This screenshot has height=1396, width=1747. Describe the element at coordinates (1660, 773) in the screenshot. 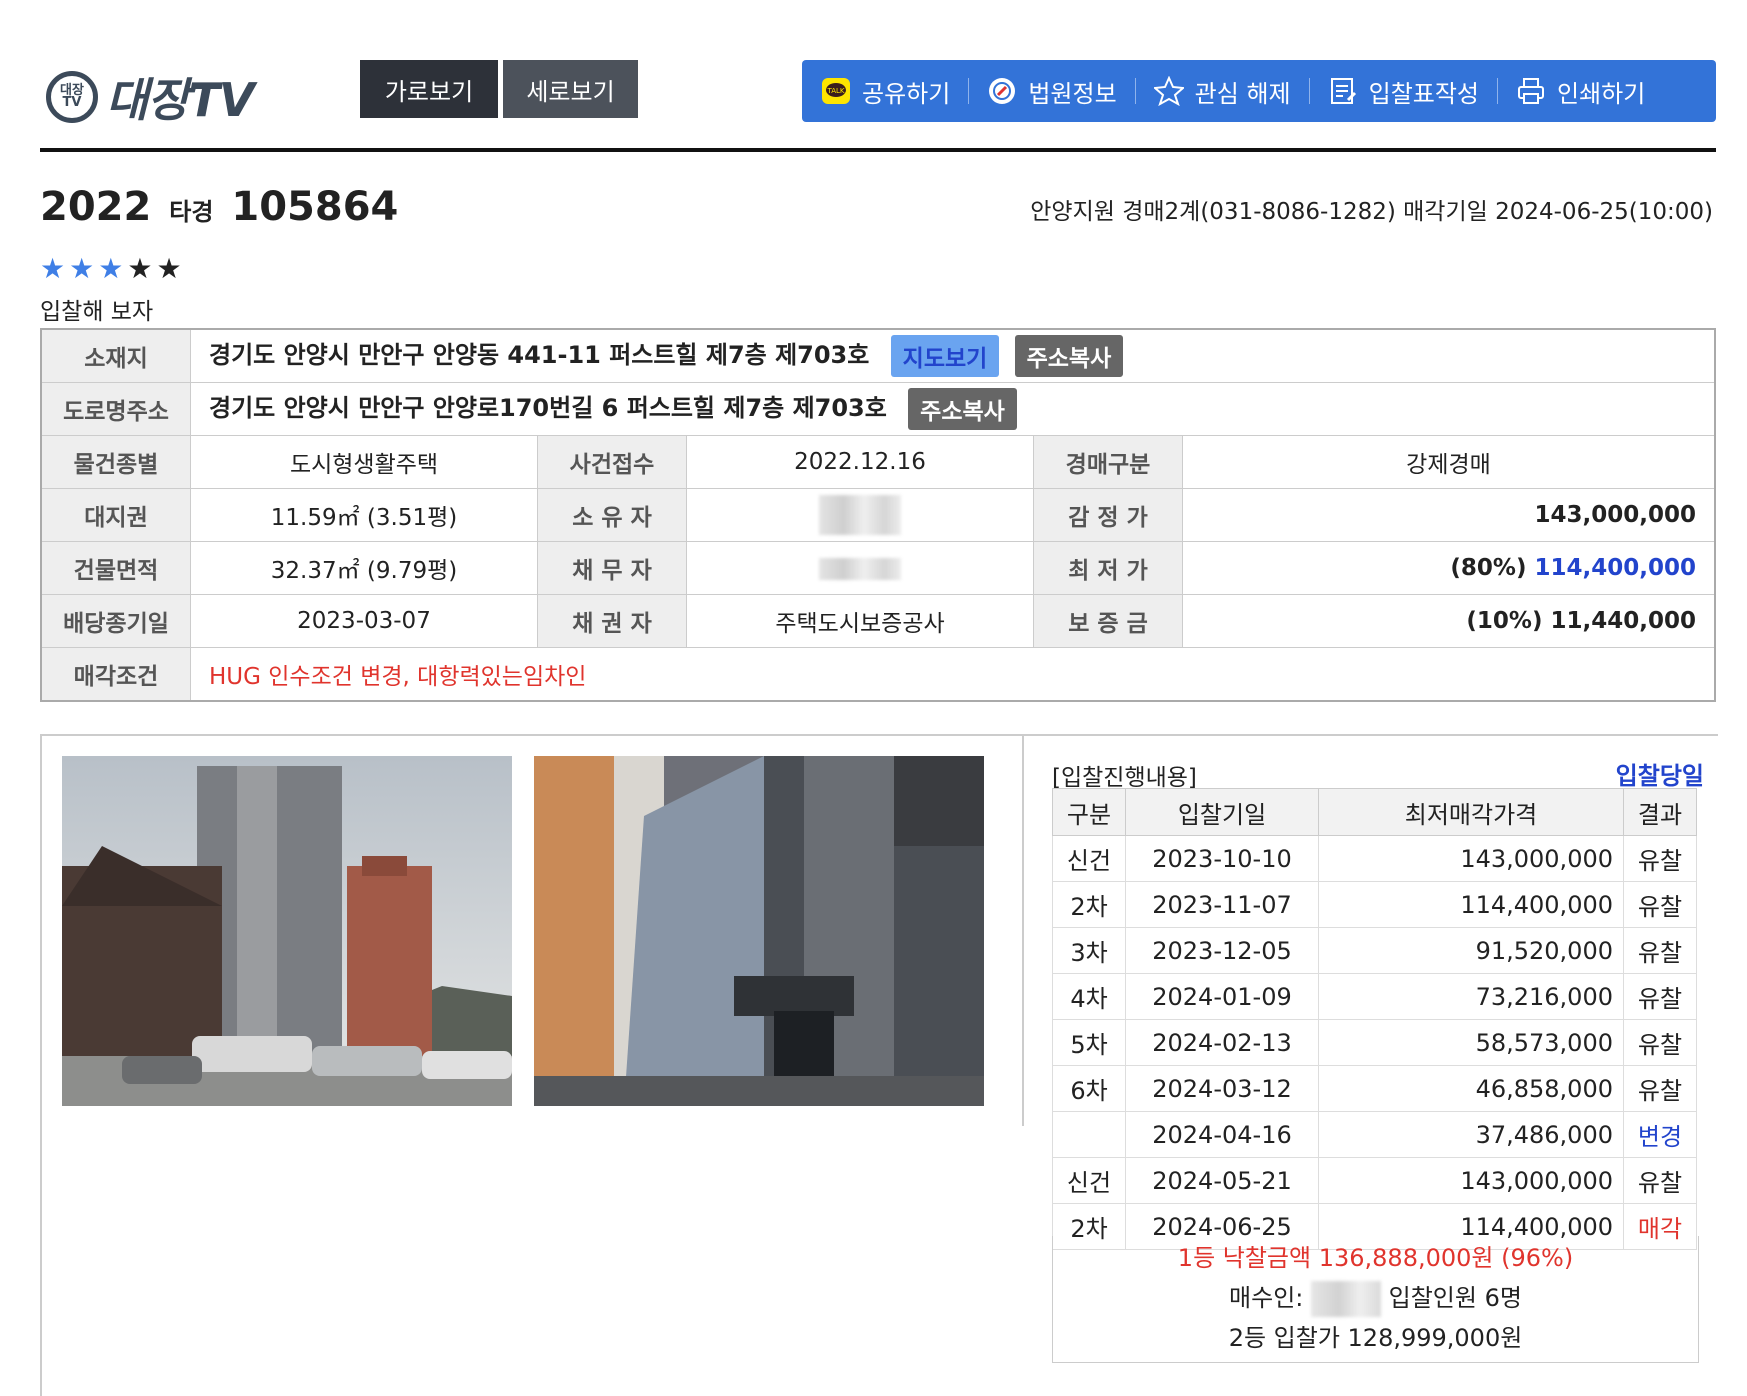

I see `bid-day-link: 입찰당일` at that location.